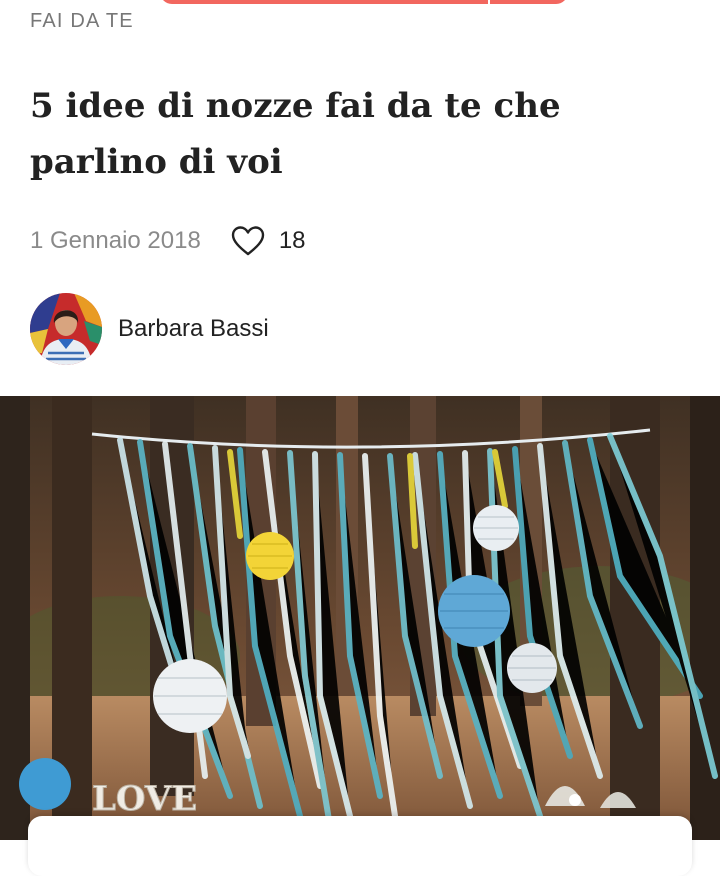 This screenshot has width=720, height=876. I want to click on author-link: Barbara Bassi, so click(149, 329).